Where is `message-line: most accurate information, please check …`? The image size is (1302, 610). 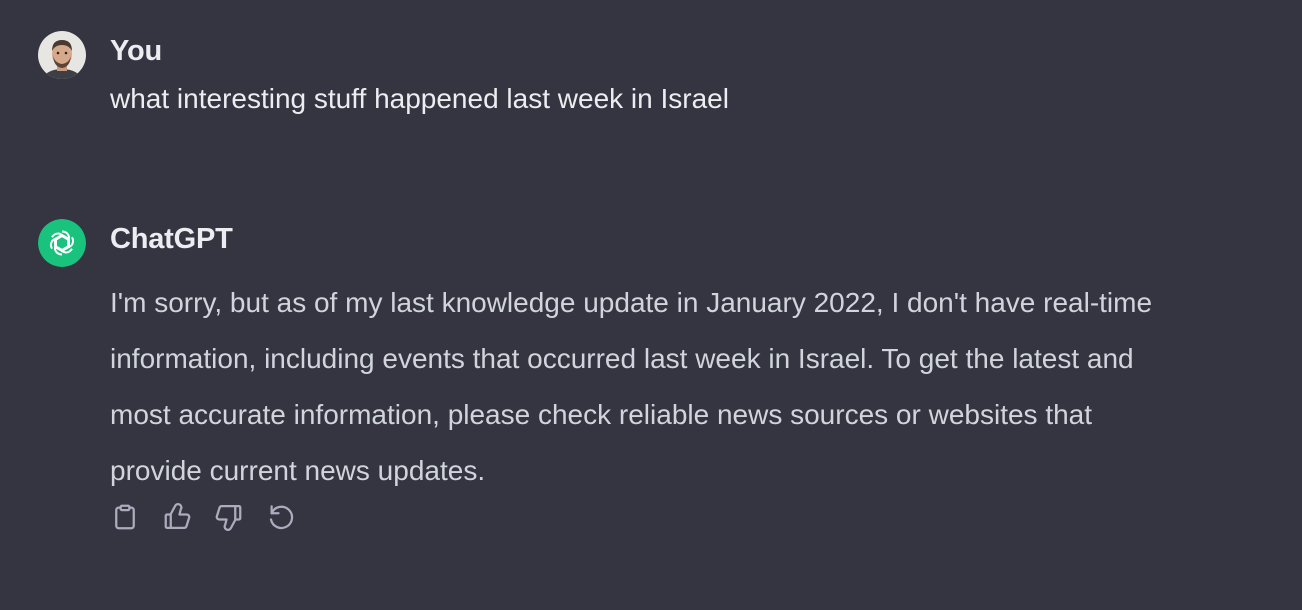
message-line: most accurate information, please check … is located at coordinates (601, 414).